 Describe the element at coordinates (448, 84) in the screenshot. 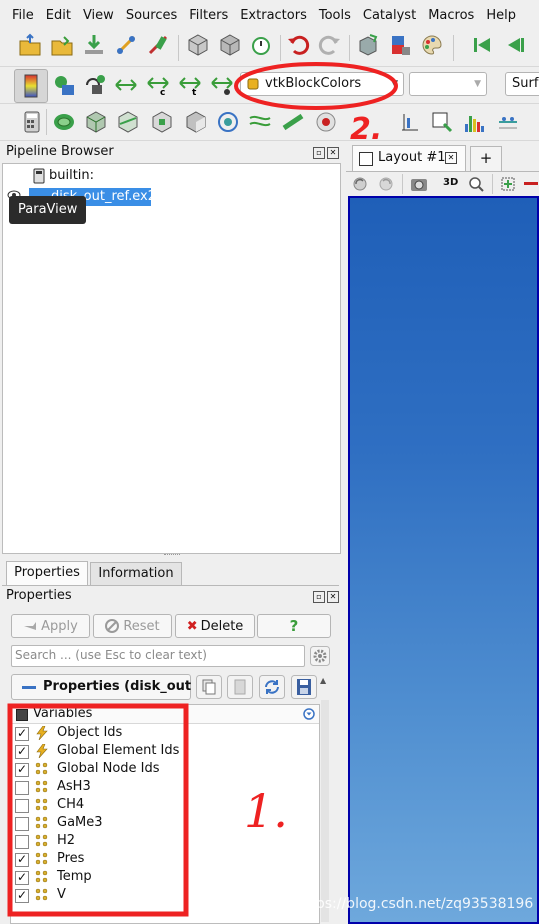

I see `component-combo: ▼` at that location.